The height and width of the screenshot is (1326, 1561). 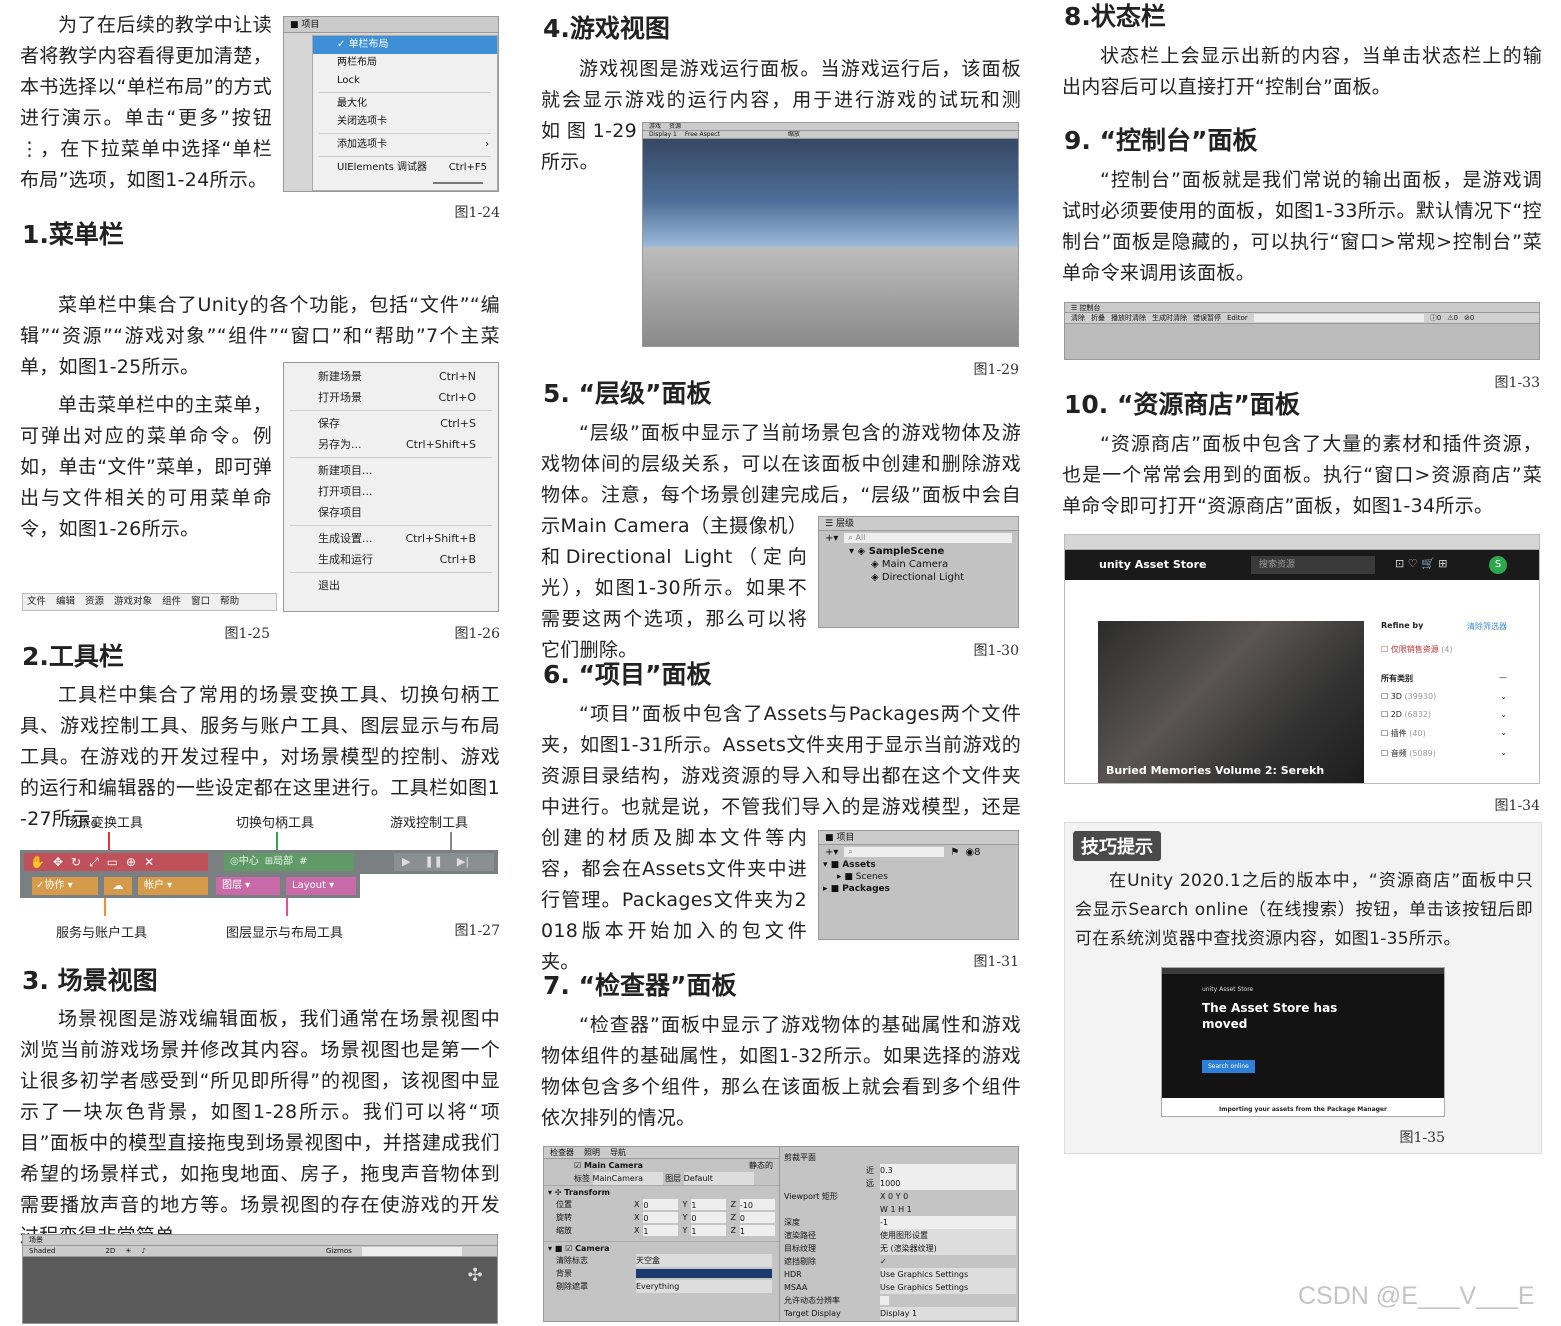 What do you see at coordinates (1452, 318) in the screenshot?
I see `warning-count: ⚠0` at bounding box center [1452, 318].